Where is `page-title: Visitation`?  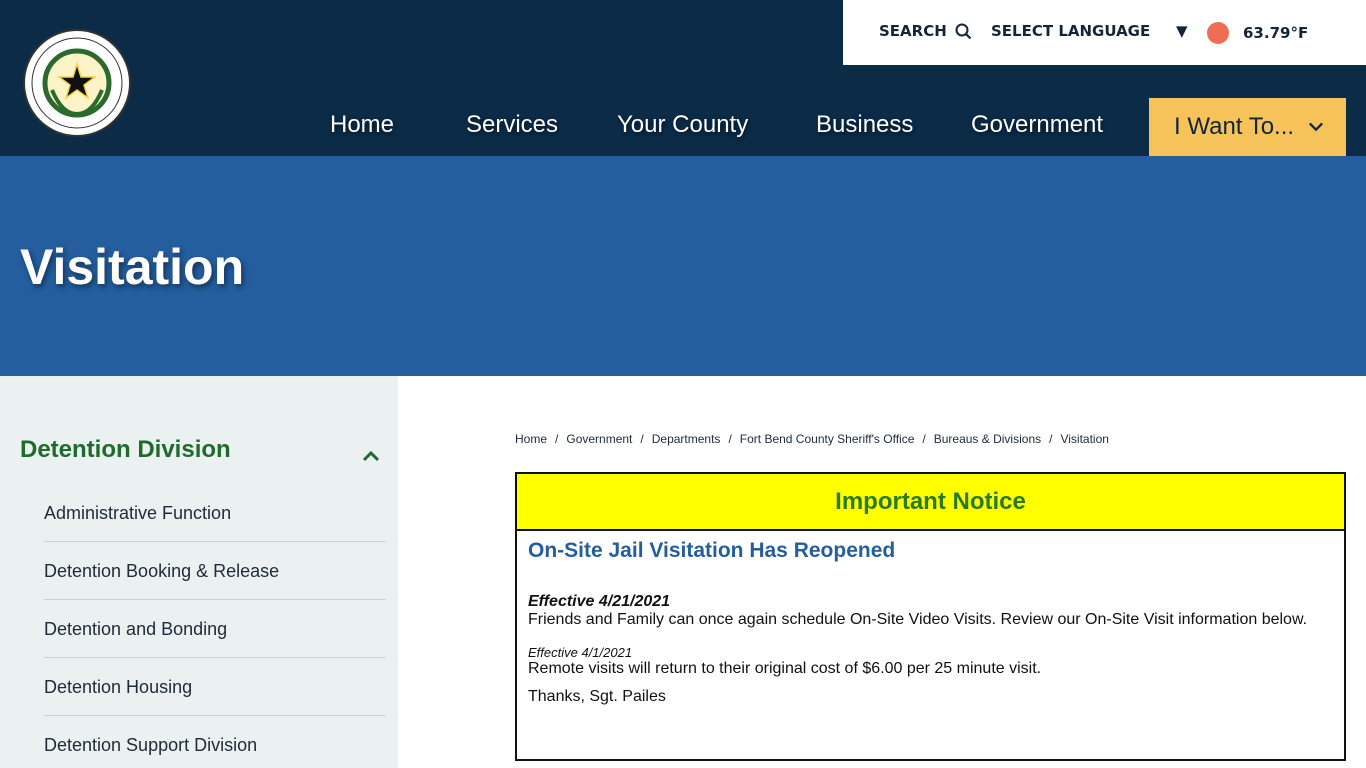 page-title: Visitation is located at coordinates (132, 267).